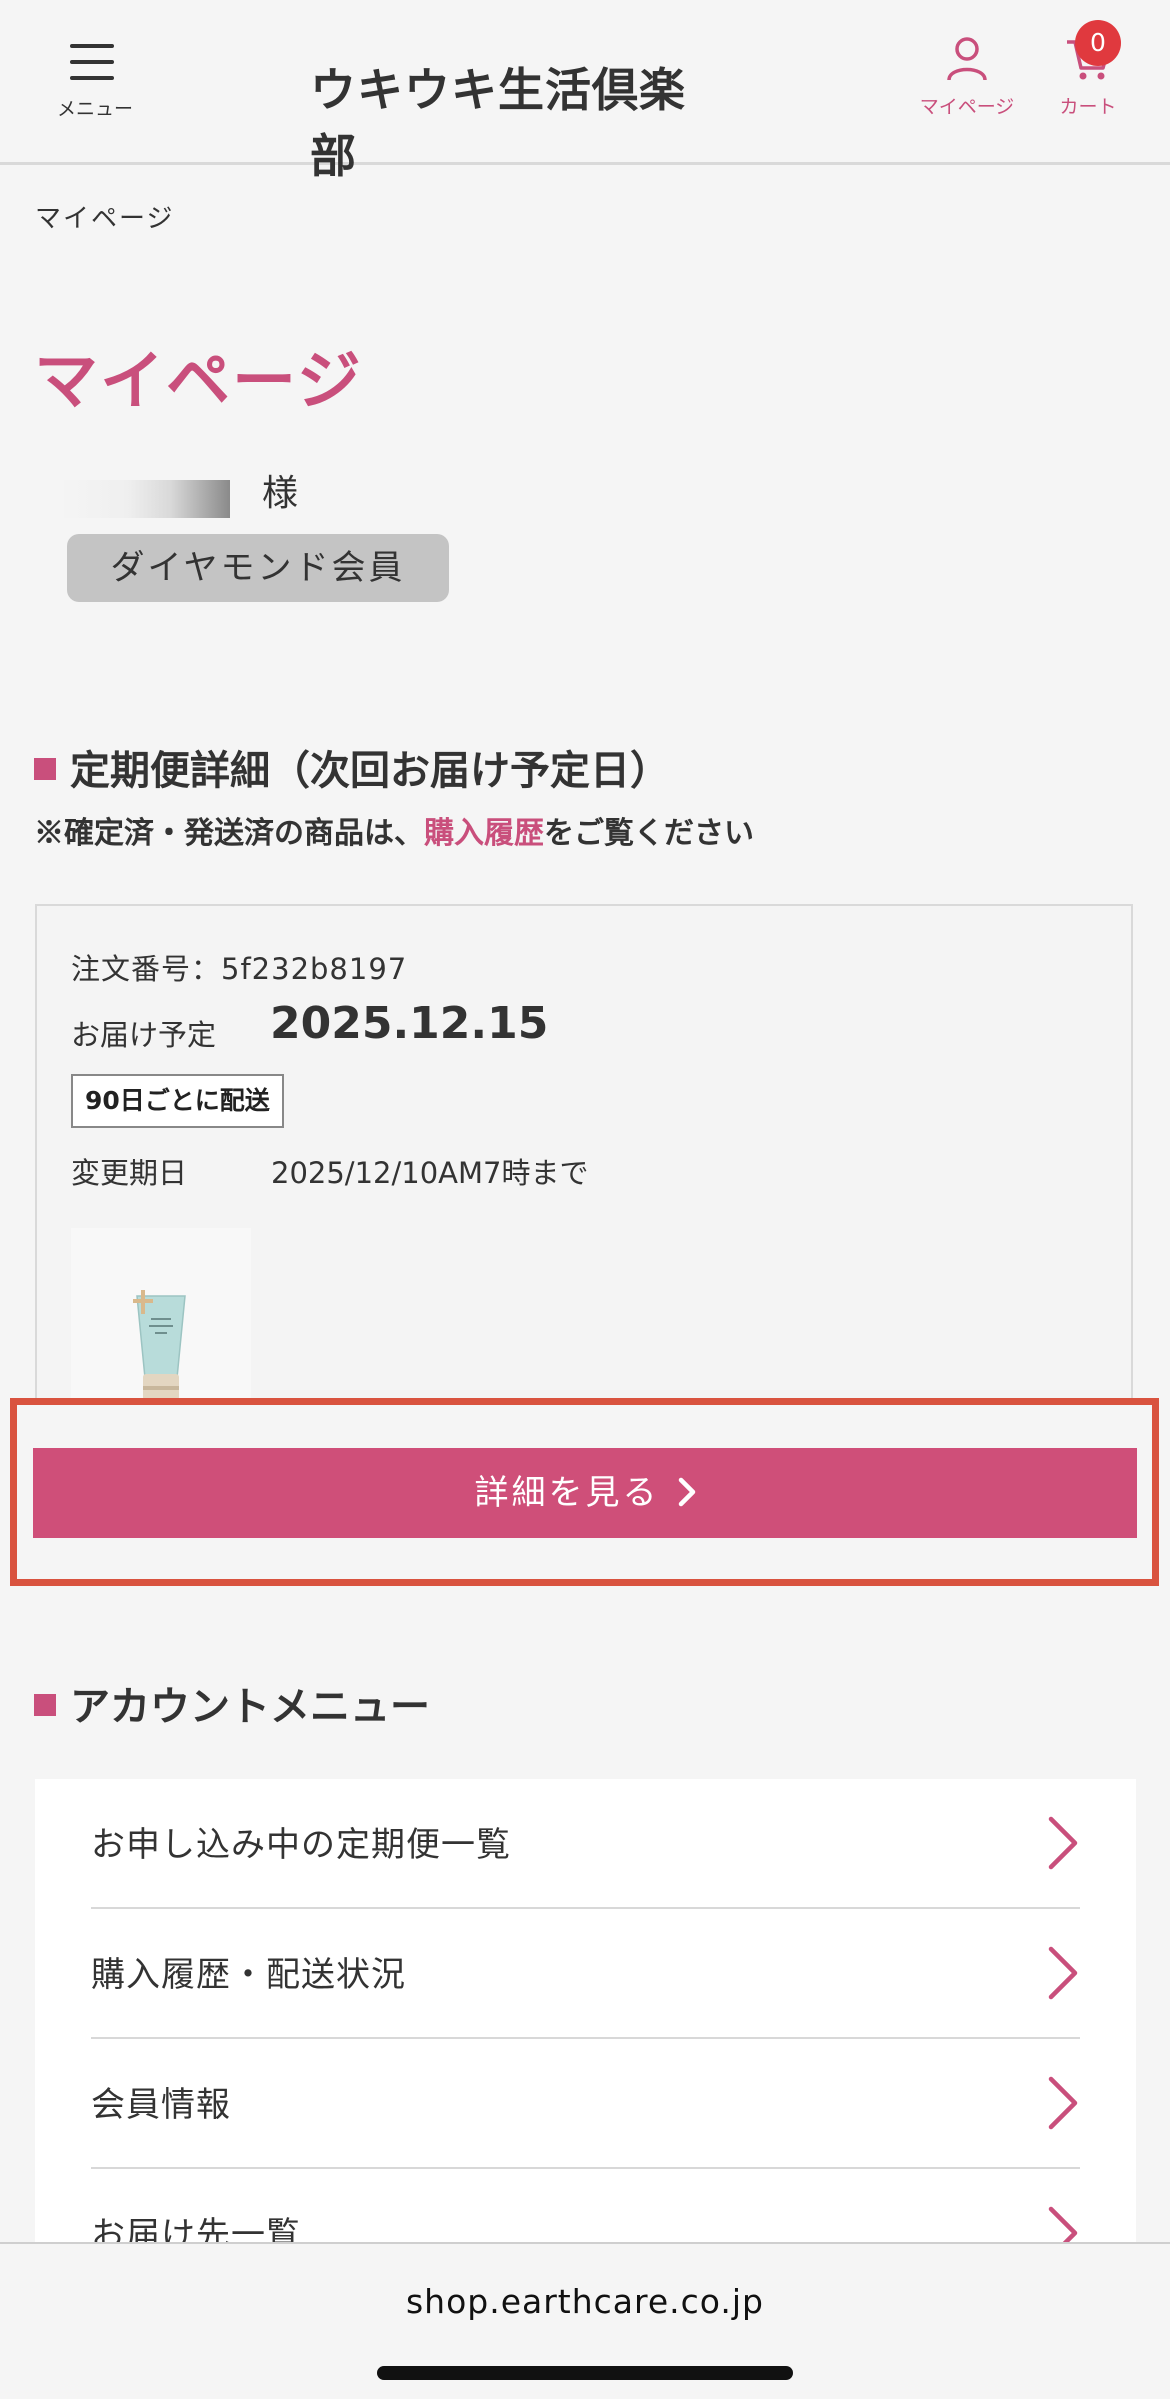 Image resolution: width=1170 pixels, height=2399 pixels. Describe the element at coordinates (314, 969) in the screenshot. I see `order-number-value: 5f232b8197` at that location.